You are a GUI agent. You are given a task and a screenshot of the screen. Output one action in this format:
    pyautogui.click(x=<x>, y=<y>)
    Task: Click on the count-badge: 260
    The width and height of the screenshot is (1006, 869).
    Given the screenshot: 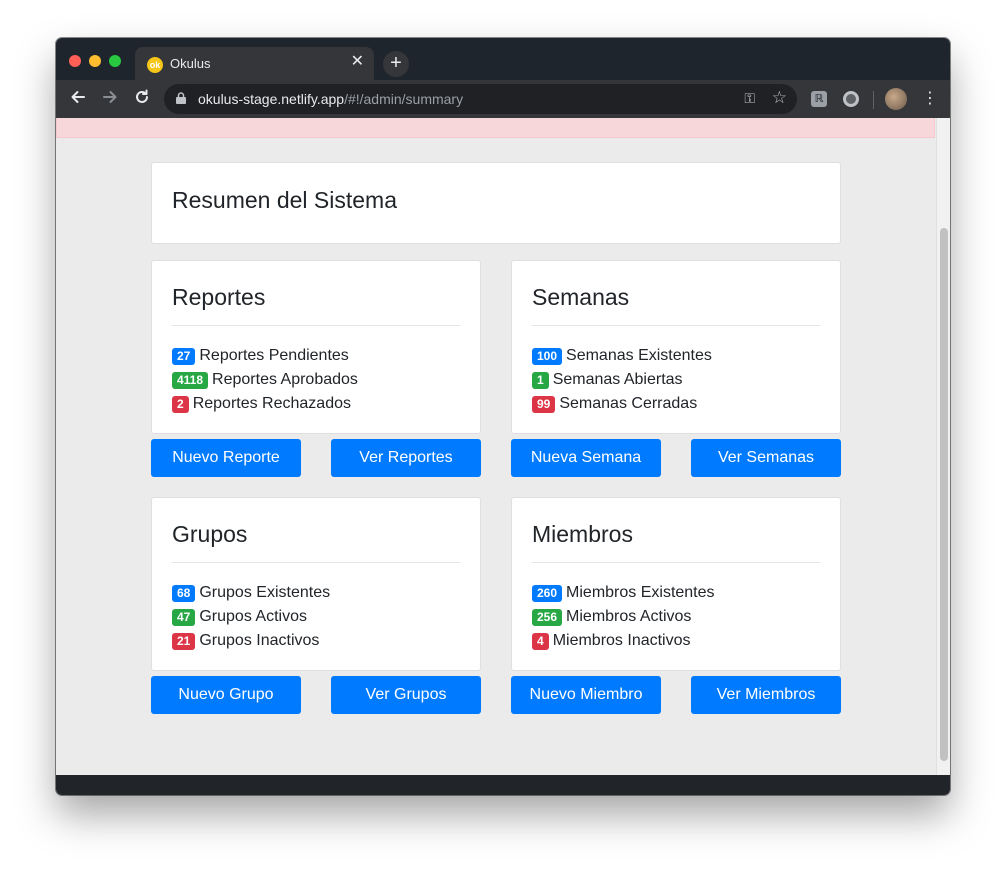 What is the action you would take?
    pyautogui.click(x=547, y=593)
    